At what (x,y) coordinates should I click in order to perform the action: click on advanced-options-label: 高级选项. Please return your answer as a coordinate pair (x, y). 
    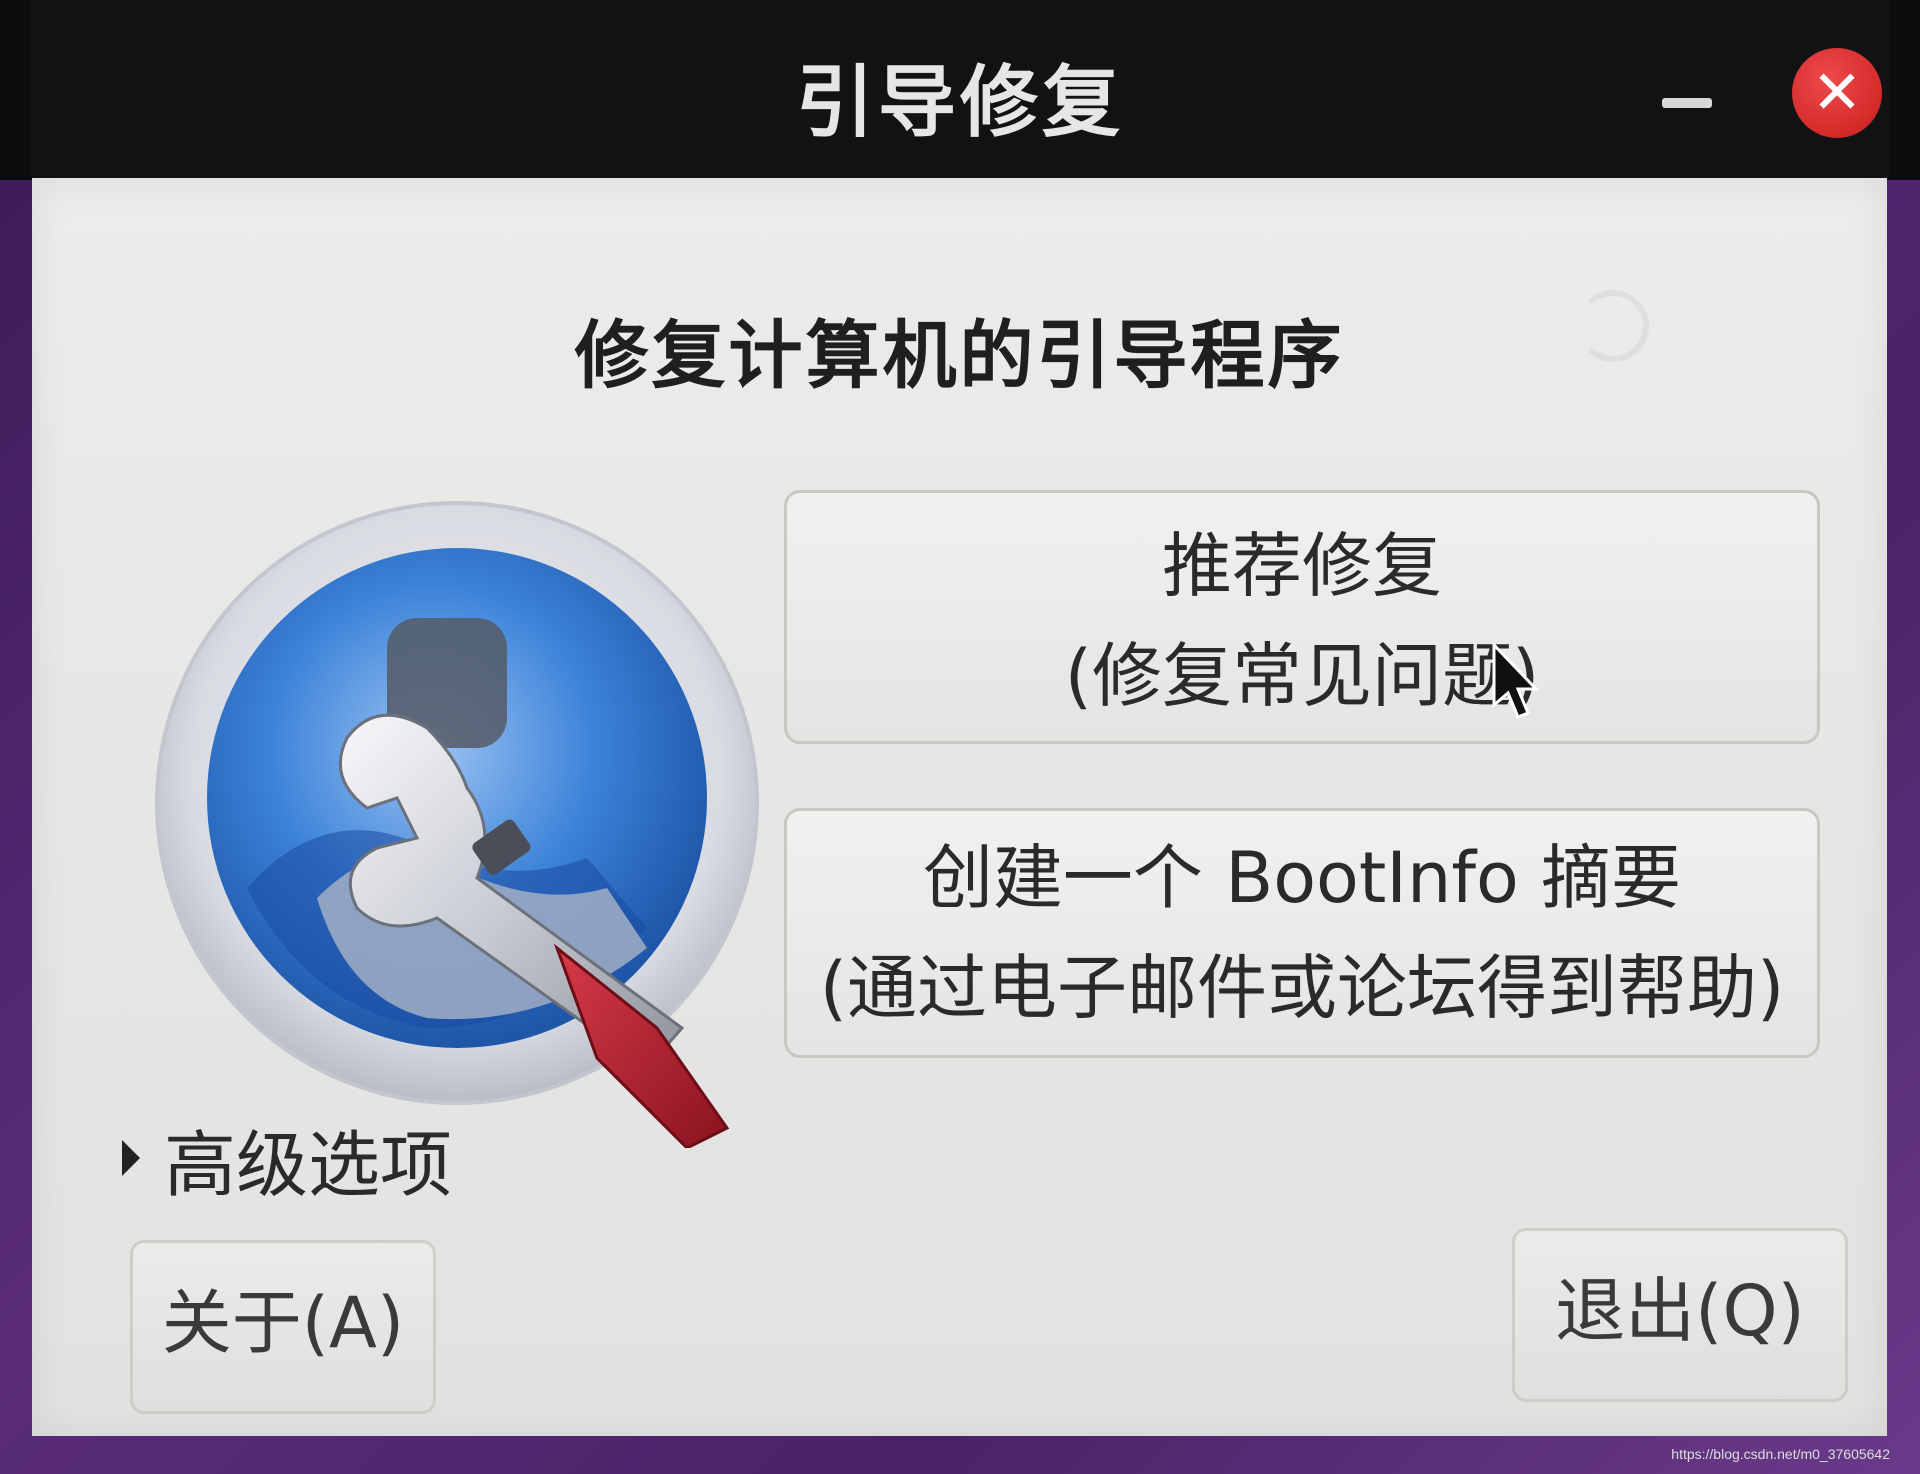
    Looking at the image, I should click on (308, 1164).